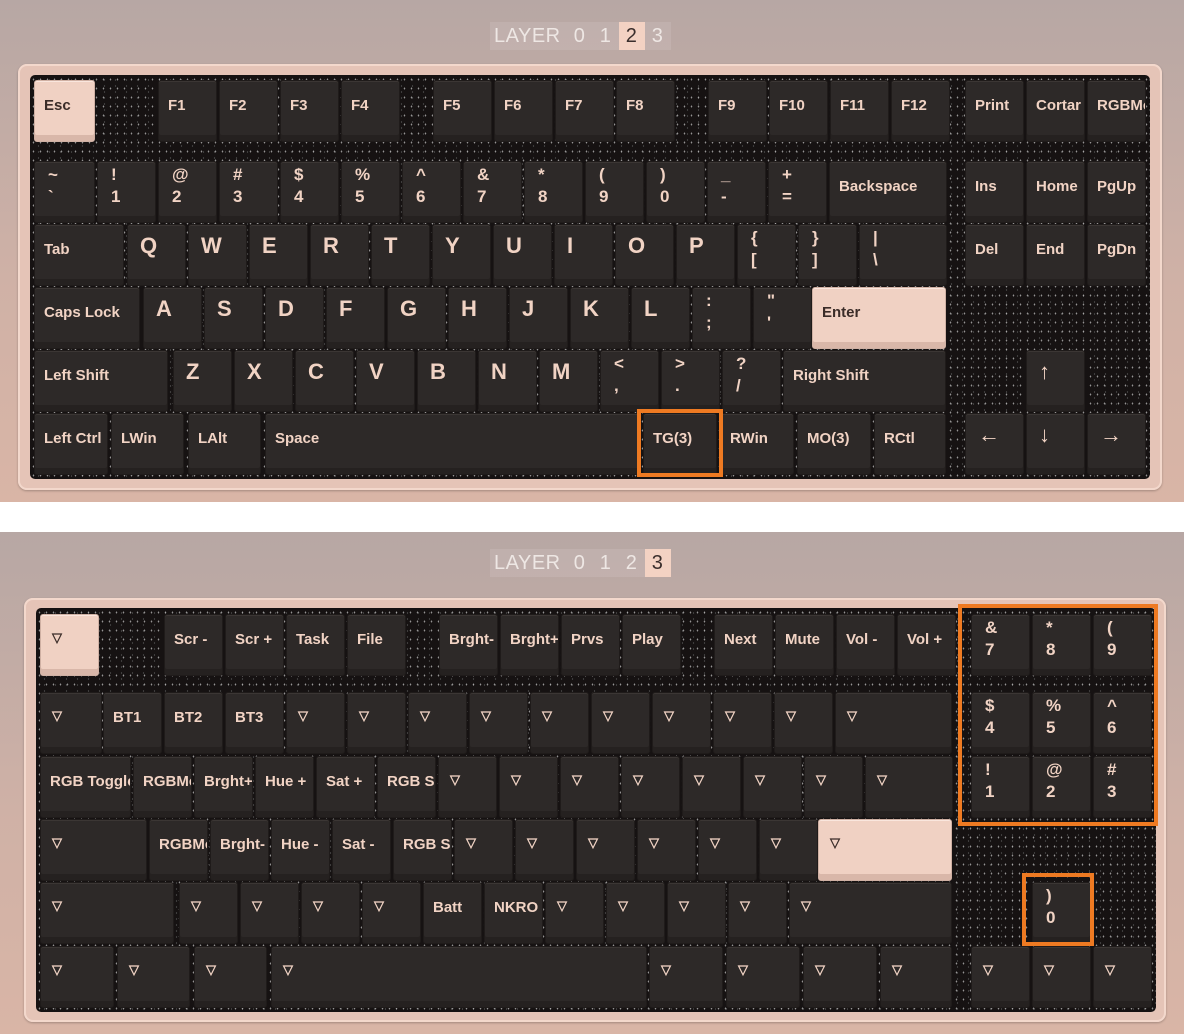 This screenshot has height=1034, width=1184. Describe the element at coordinates (737, 111) in the screenshot. I see `key-f9: F9` at that location.